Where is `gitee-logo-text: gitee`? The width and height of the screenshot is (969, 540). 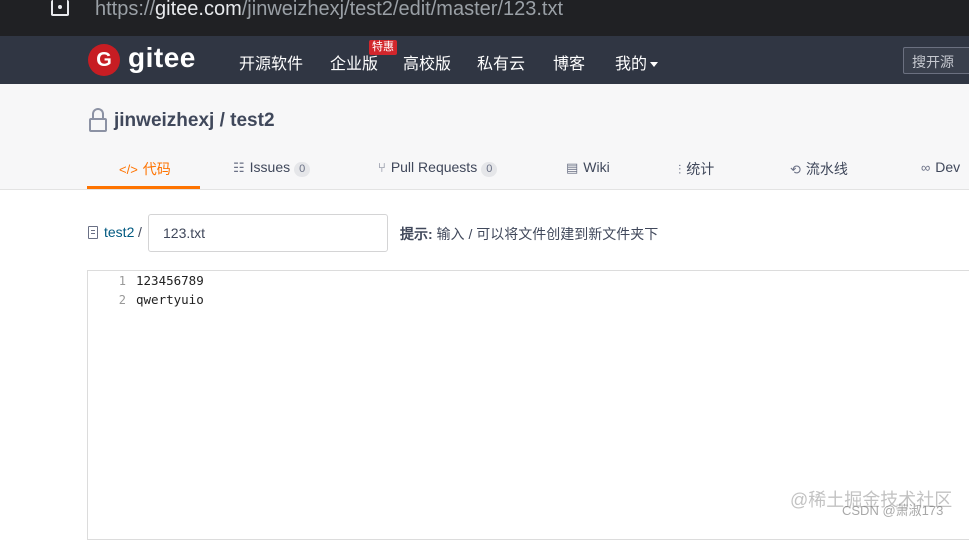 gitee-logo-text: gitee is located at coordinates (162, 58).